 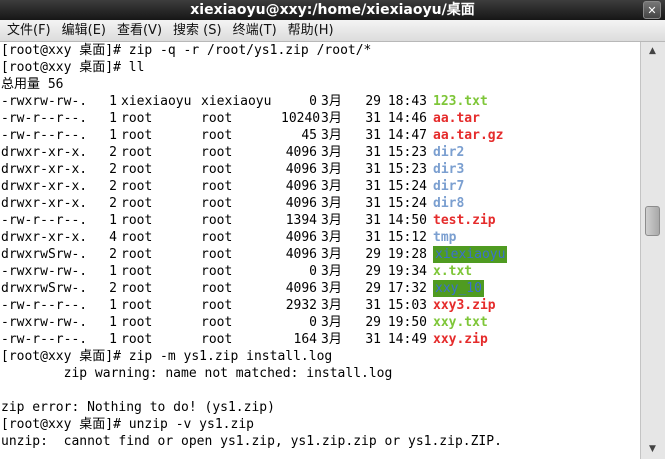 I want to click on file-row: -rwxrw-rw-. 1 root root 0 3月 29 19:50 xxy.txt, so click(x=320, y=322).